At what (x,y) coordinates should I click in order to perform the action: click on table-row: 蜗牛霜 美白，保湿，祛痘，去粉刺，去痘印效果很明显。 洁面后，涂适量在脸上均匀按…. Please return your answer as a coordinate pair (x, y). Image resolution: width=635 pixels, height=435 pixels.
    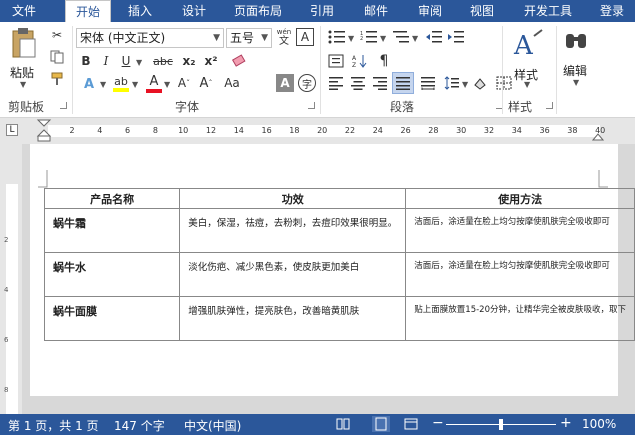
    Looking at the image, I should click on (339, 230).